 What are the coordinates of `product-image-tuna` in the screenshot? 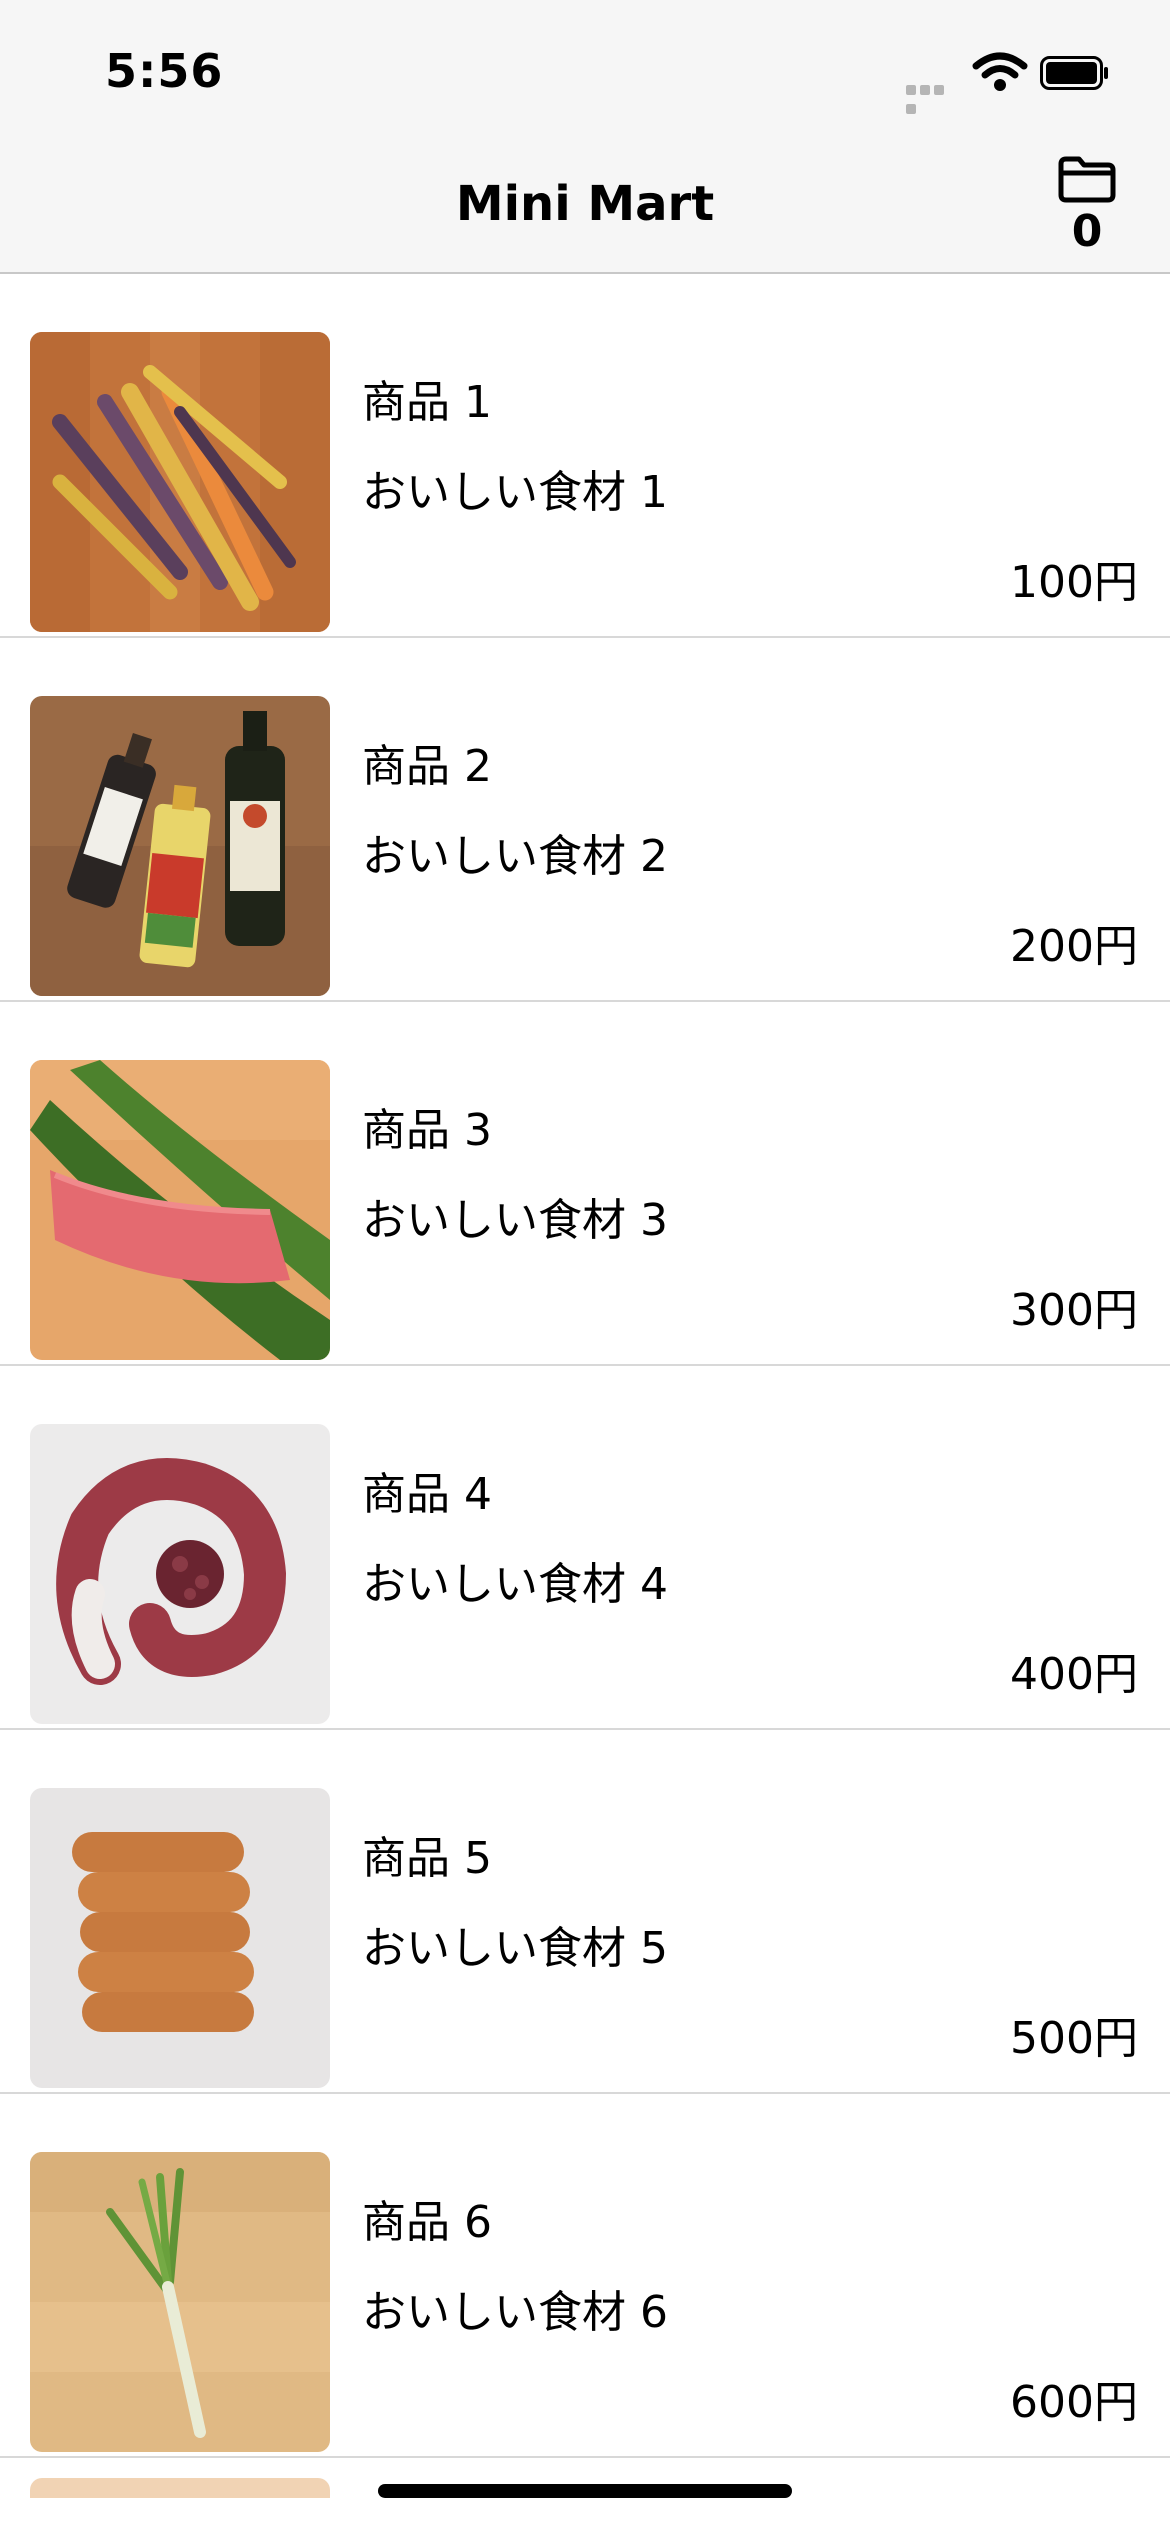 It's located at (180, 1210).